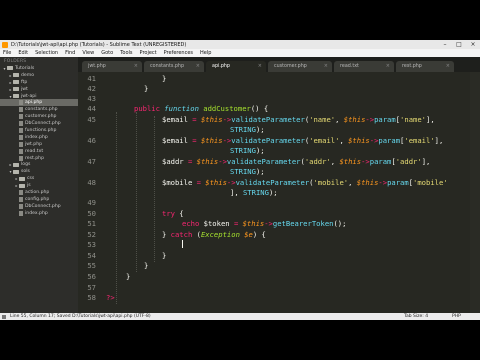 The image size is (480, 360). Describe the element at coordinates (473, 44) in the screenshot. I see `close-icon: ×` at that location.